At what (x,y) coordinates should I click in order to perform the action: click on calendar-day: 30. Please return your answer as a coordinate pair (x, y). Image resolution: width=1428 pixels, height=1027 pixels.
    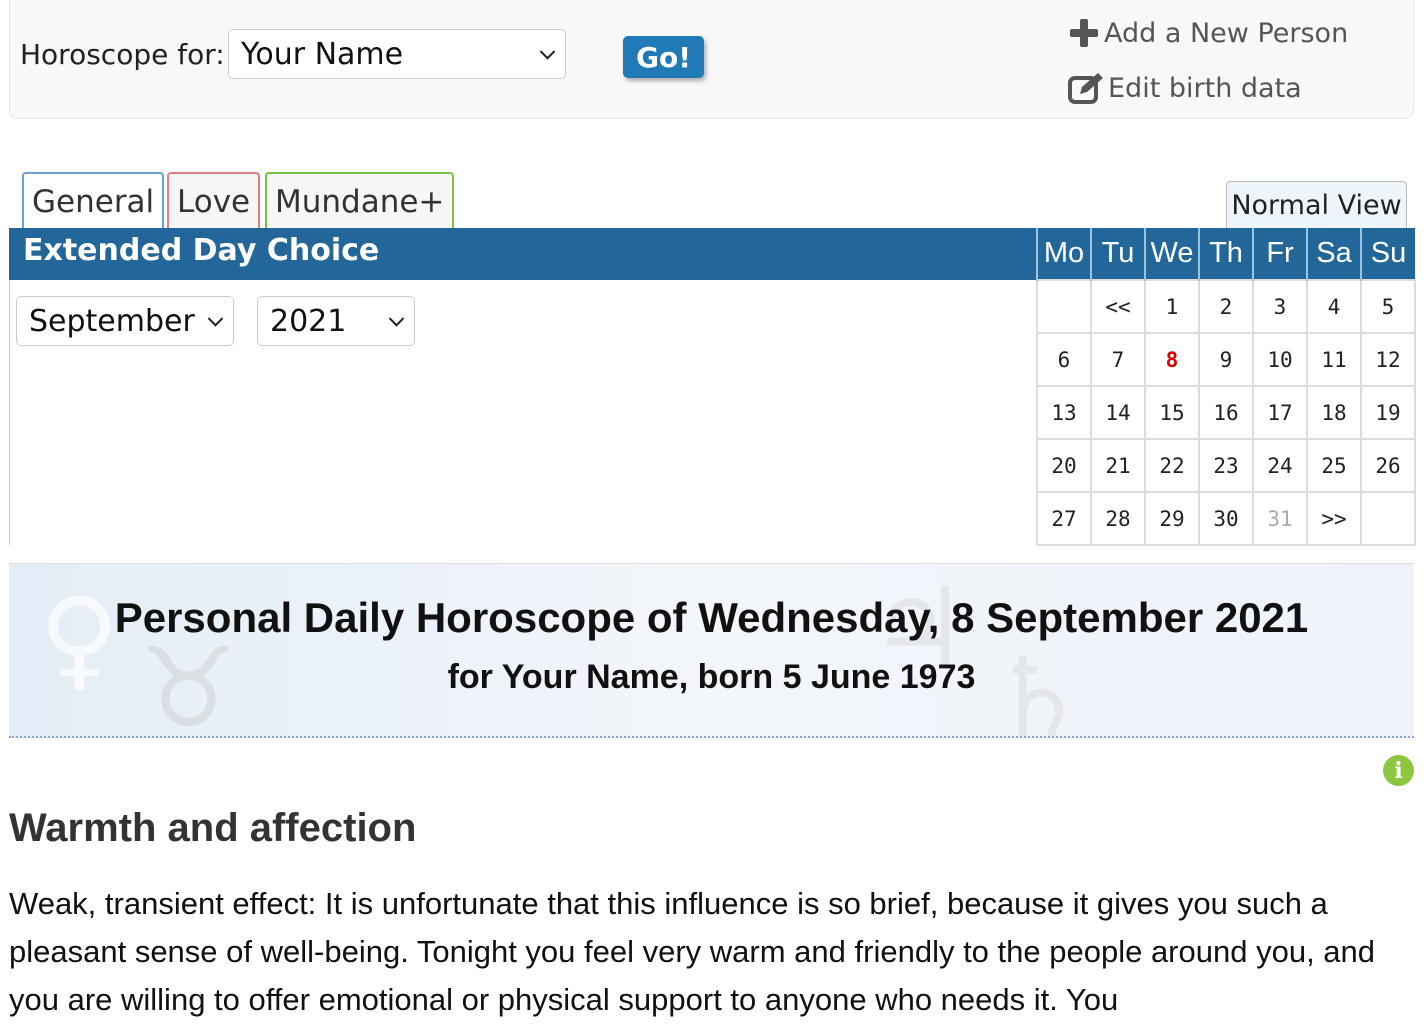
    Looking at the image, I should click on (1226, 518).